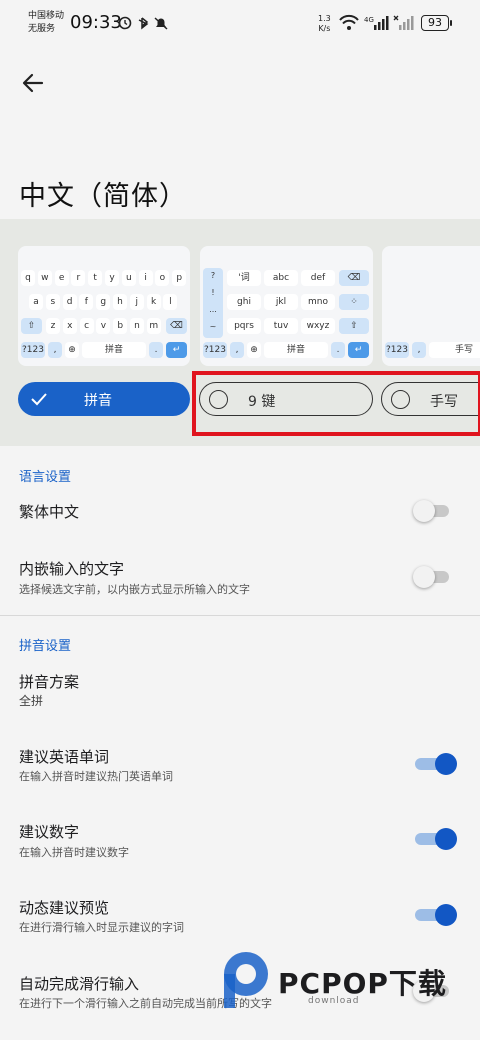 The height and width of the screenshot is (1040, 480). Describe the element at coordinates (213, 326) in the screenshot. I see `ninekey-symbol: ~` at that location.